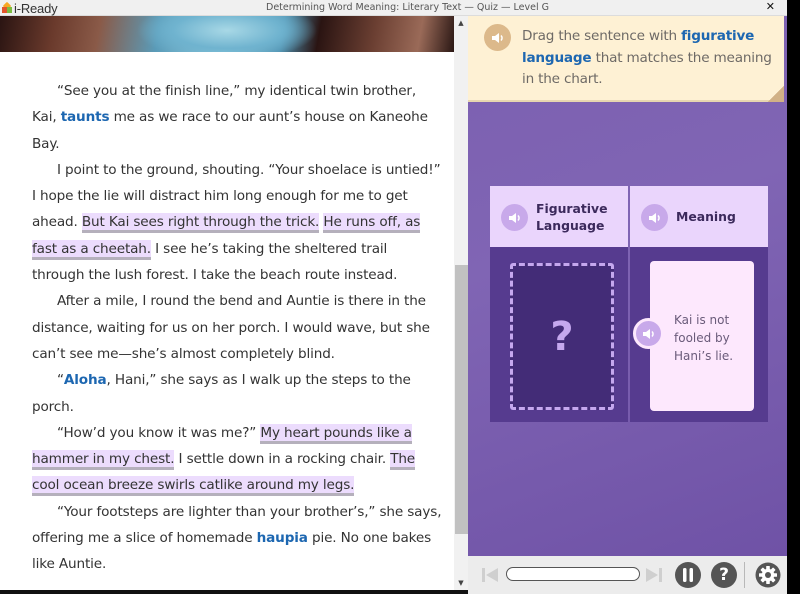 This screenshot has width=800, height=594. I want to click on question-mark-icon: ?, so click(562, 336).